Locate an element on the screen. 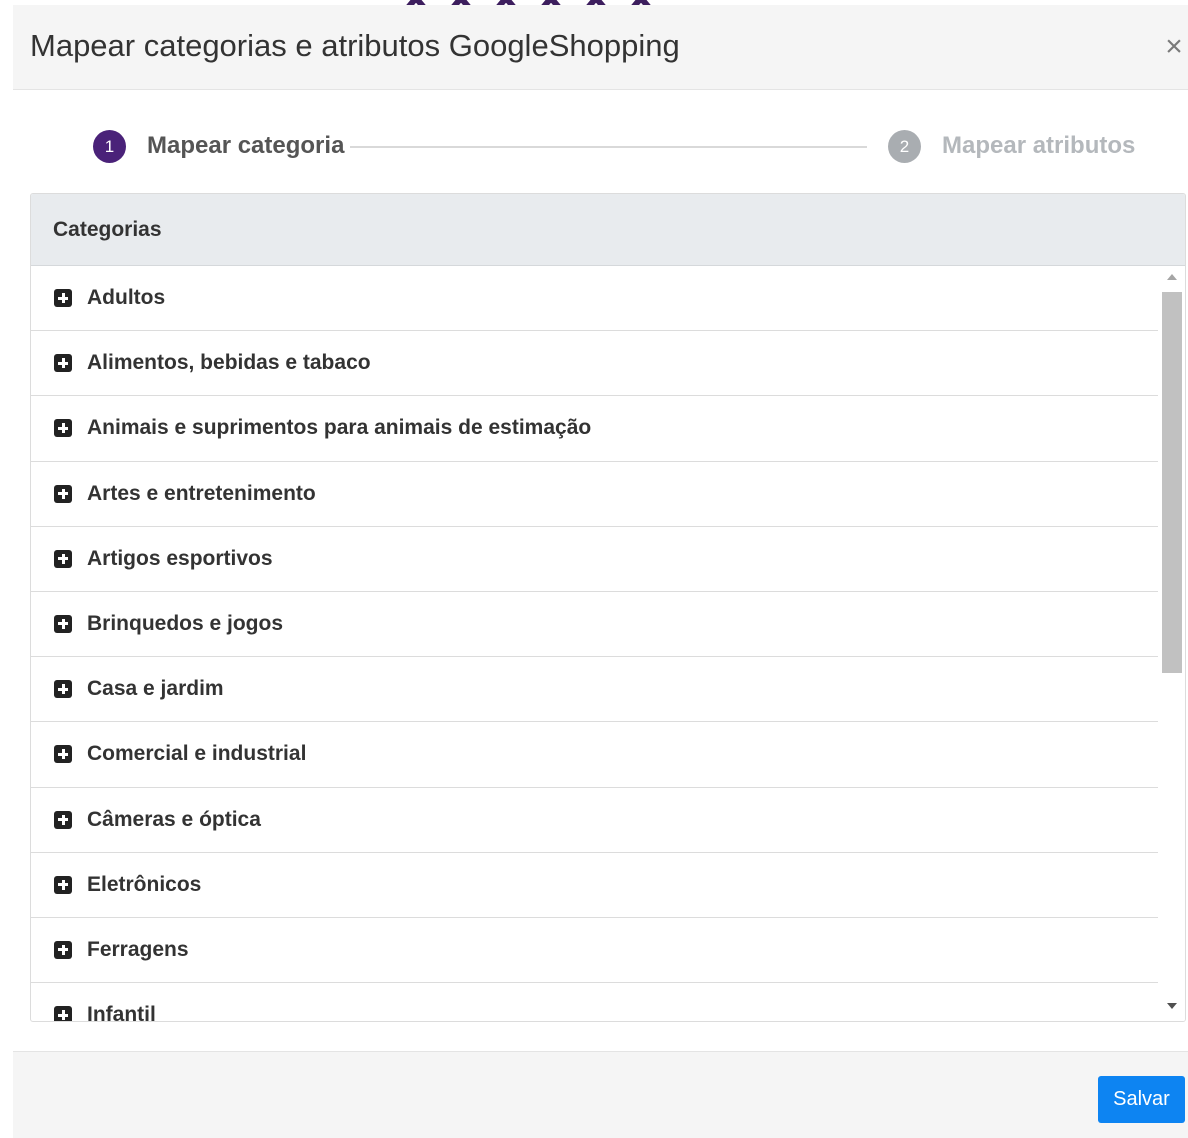  modal-footer: Salvar is located at coordinates (600, 1094).